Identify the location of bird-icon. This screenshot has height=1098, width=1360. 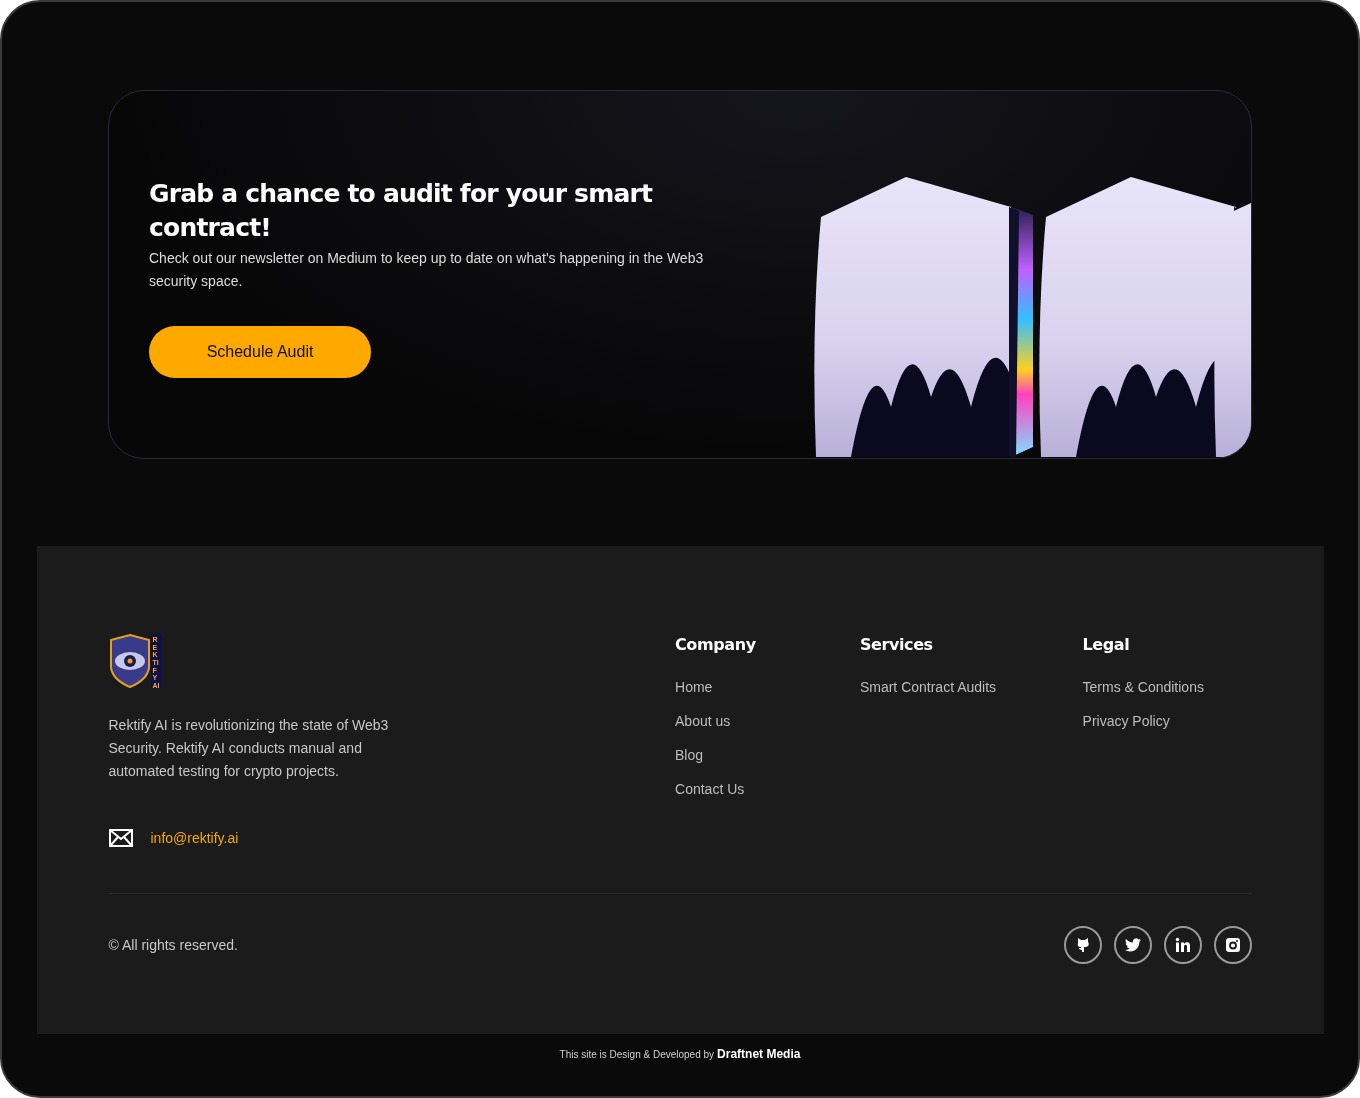
(1132, 945).